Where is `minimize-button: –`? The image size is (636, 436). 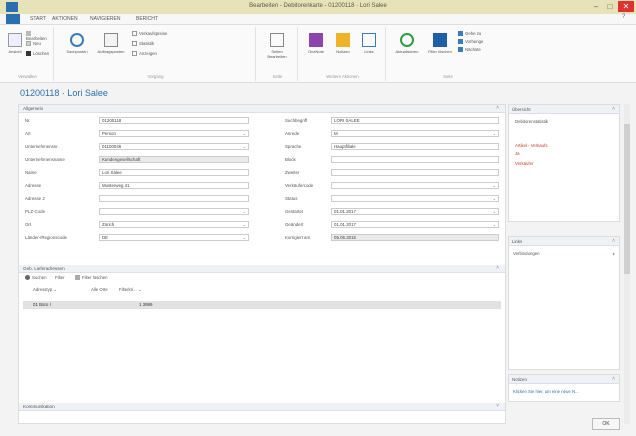
minimize-button: – is located at coordinates (596, 6).